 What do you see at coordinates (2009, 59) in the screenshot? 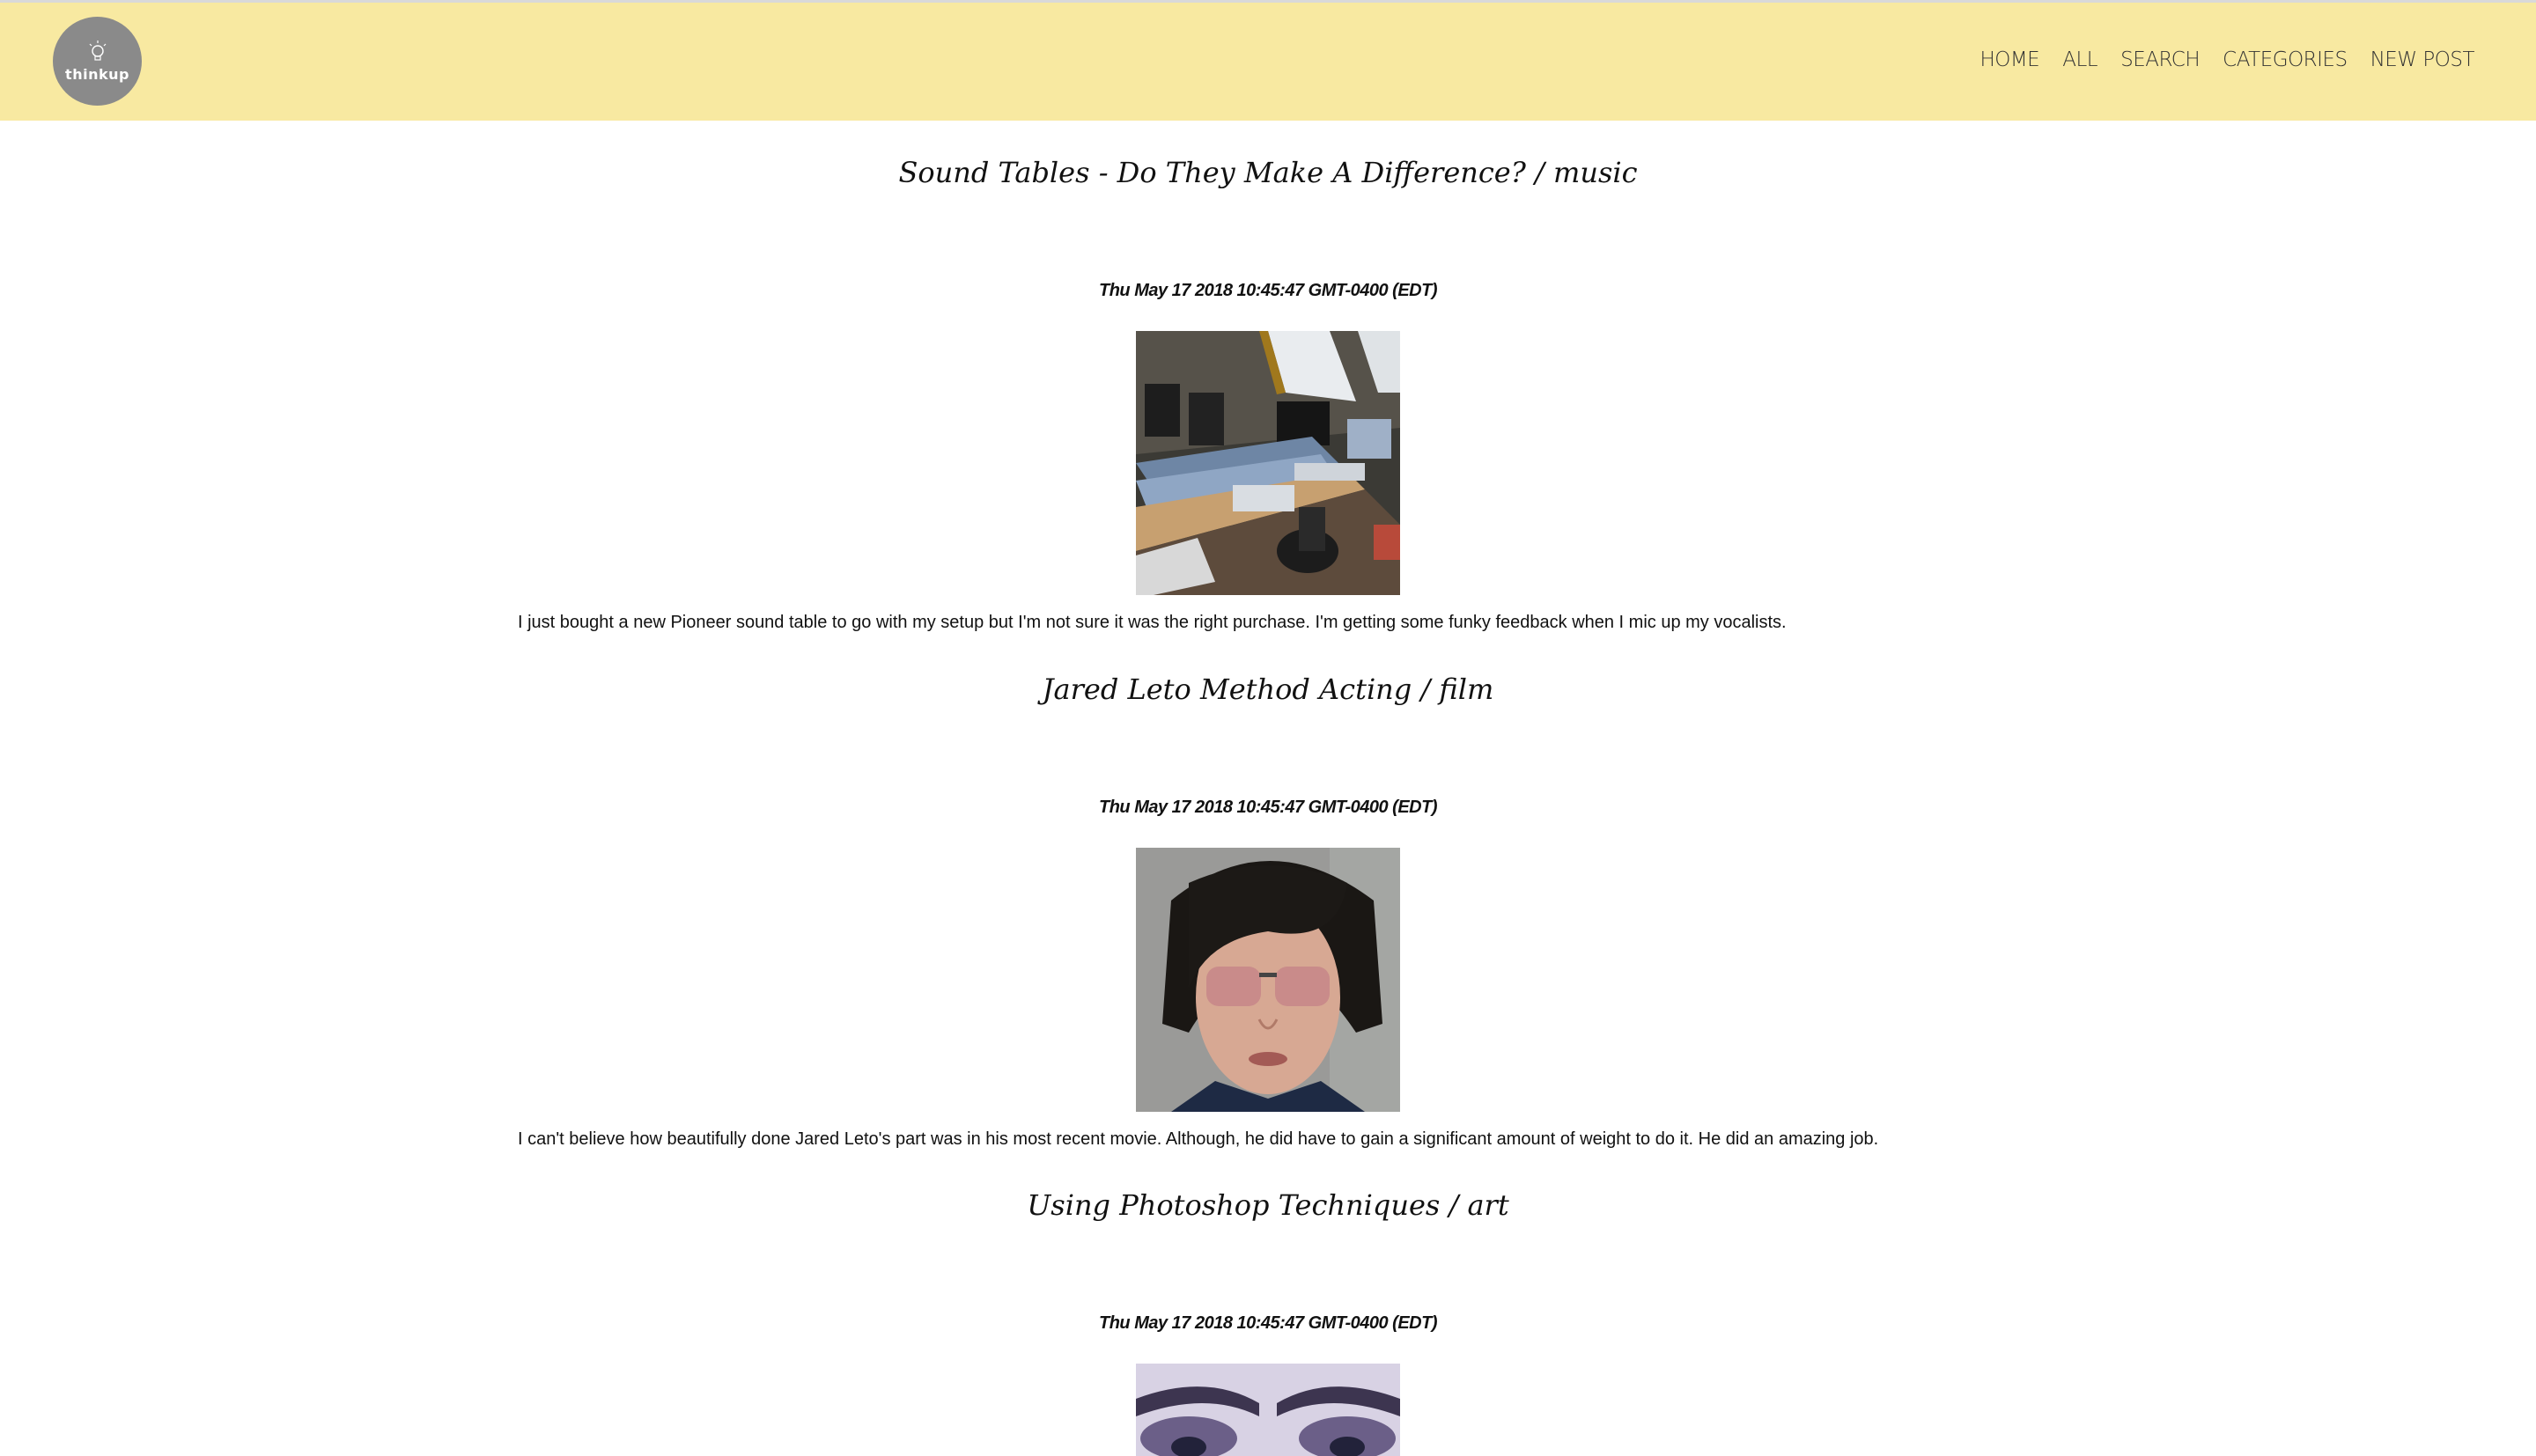
I see `nav-home: HOME` at bounding box center [2009, 59].